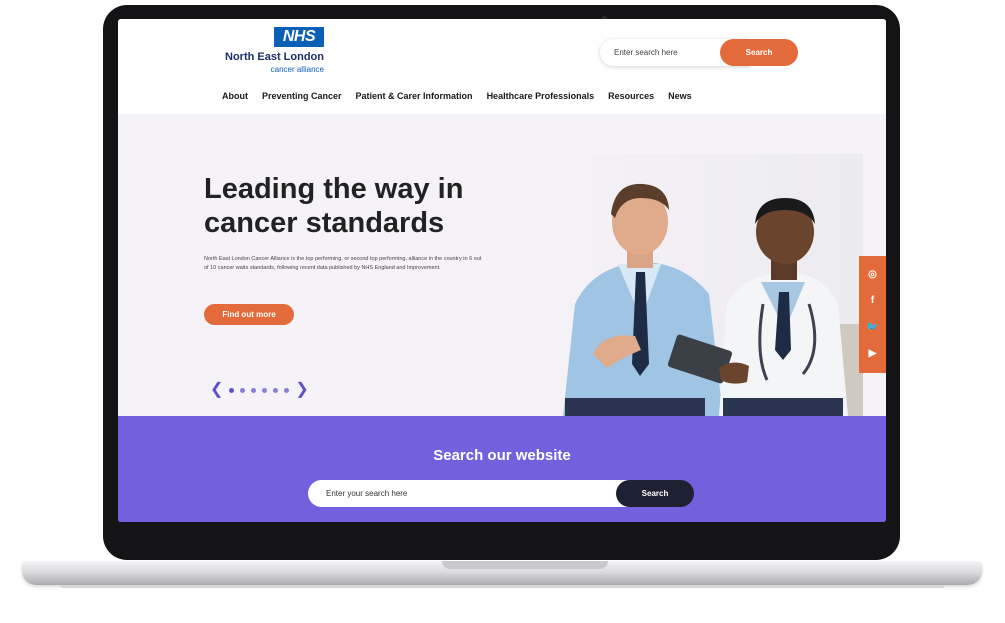 The image size is (1005, 623). I want to click on laptop-feet, so click(502, 586).